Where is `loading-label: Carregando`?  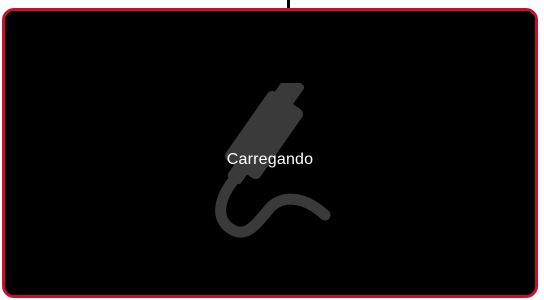
loading-label: Carregando is located at coordinates (270, 159).